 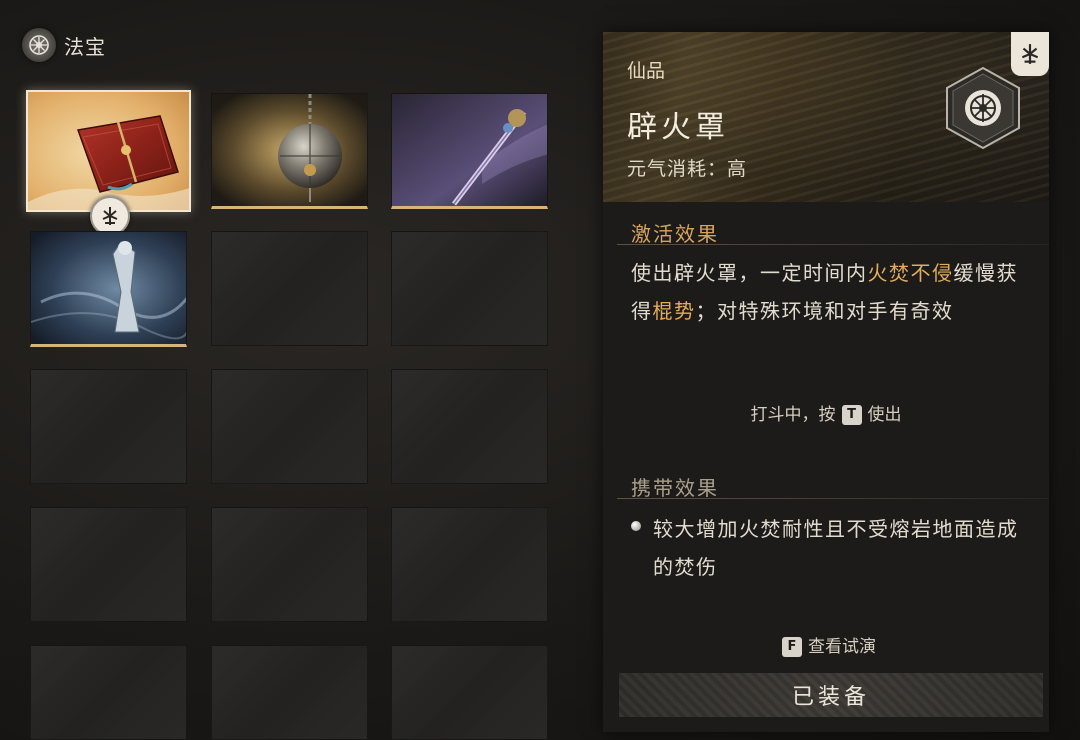 I want to click on use-hint-prefix: 打斗中，按, so click(x=793, y=415).